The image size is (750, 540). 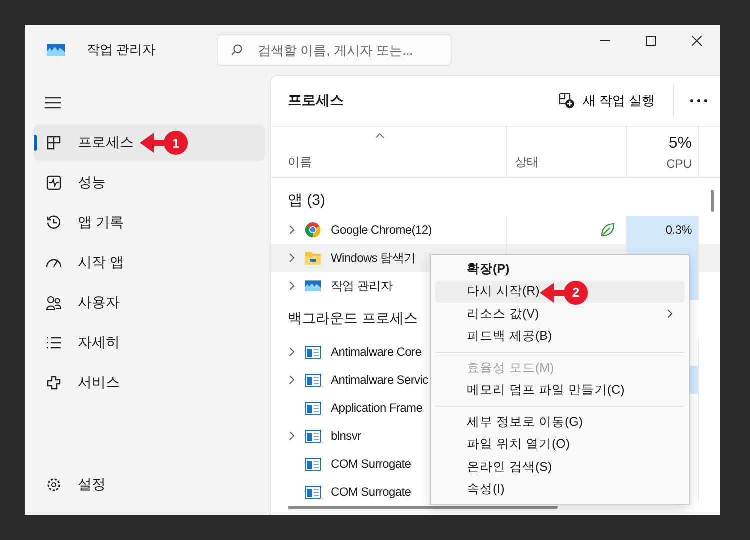 I want to click on cpu-cell: 0.3%, so click(x=662, y=230).